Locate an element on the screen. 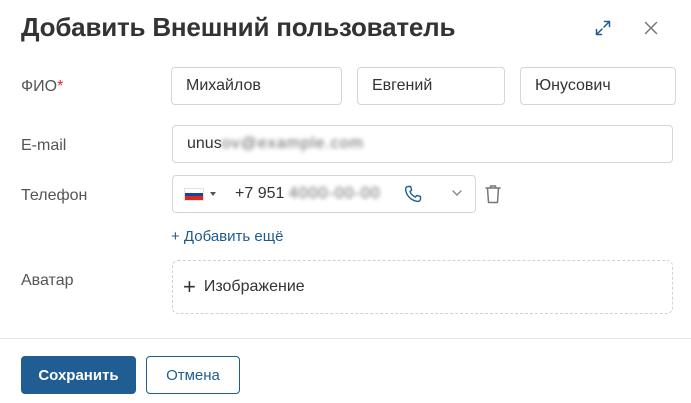  phone-field: +7 951 4000-00-00 is located at coordinates (324, 194).